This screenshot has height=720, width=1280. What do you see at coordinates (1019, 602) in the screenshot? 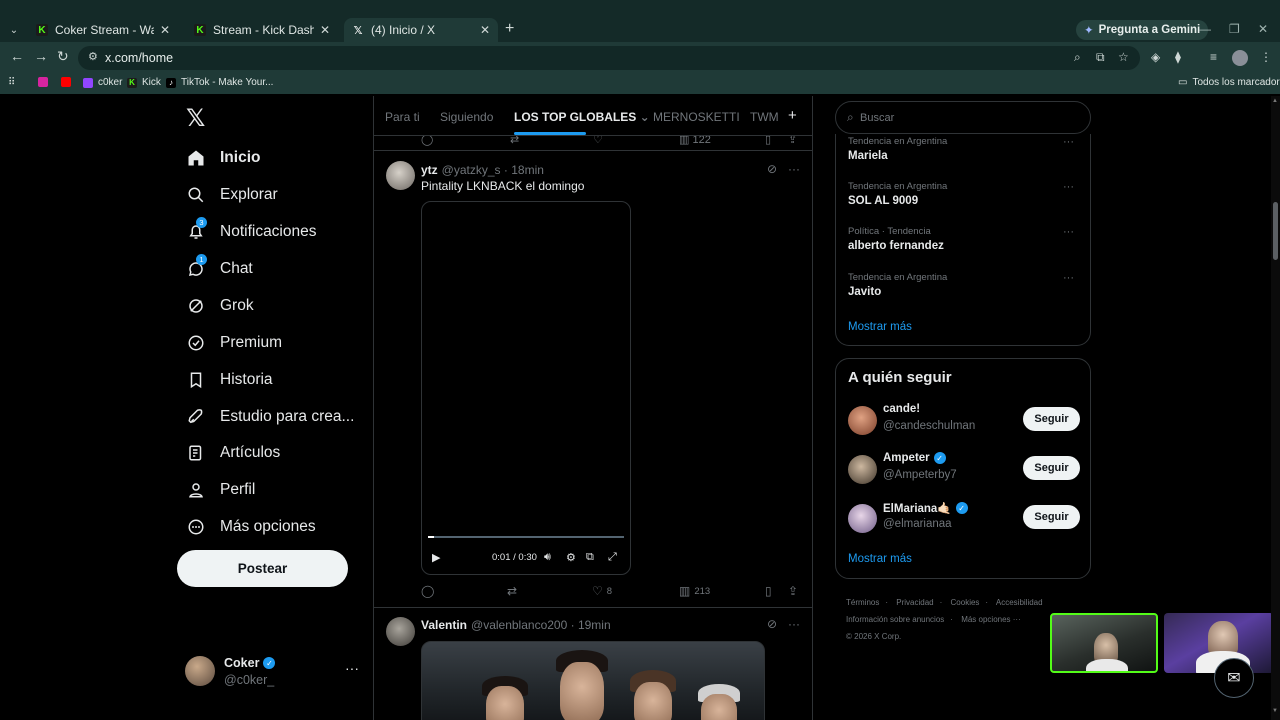
I see `footer-link-accessibility: Accesibilidad` at bounding box center [1019, 602].